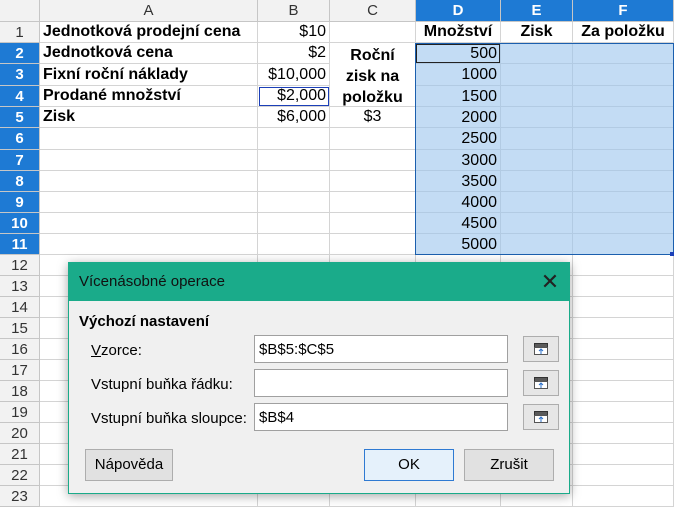 The image size is (674, 507). Describe the element at coordinates (20, 391) in the screenshot. I see `row-header-18: 18` at that location.